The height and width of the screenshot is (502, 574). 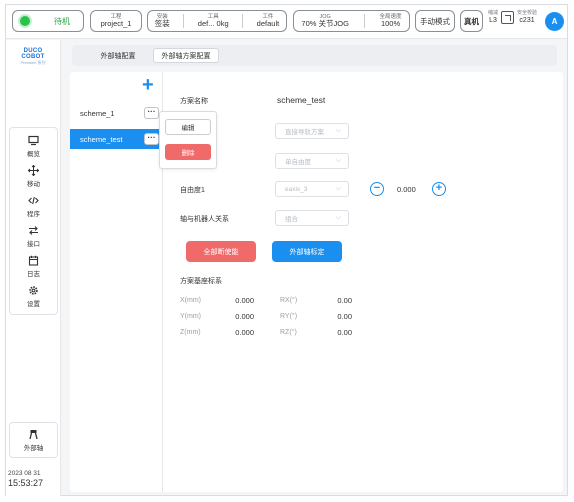 What do you see at coordinates (554, 21) in the screenshot?
I see `avatar: A` at bounding box center [554, 21].